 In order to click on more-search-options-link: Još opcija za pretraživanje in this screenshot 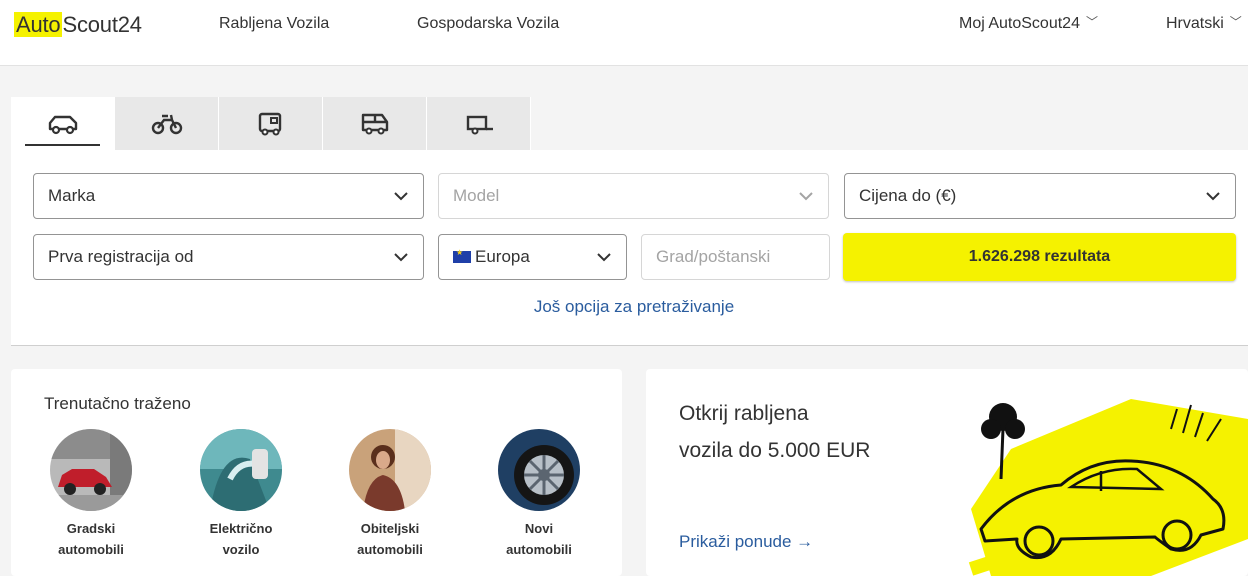, I will do `click(624, 307)`.